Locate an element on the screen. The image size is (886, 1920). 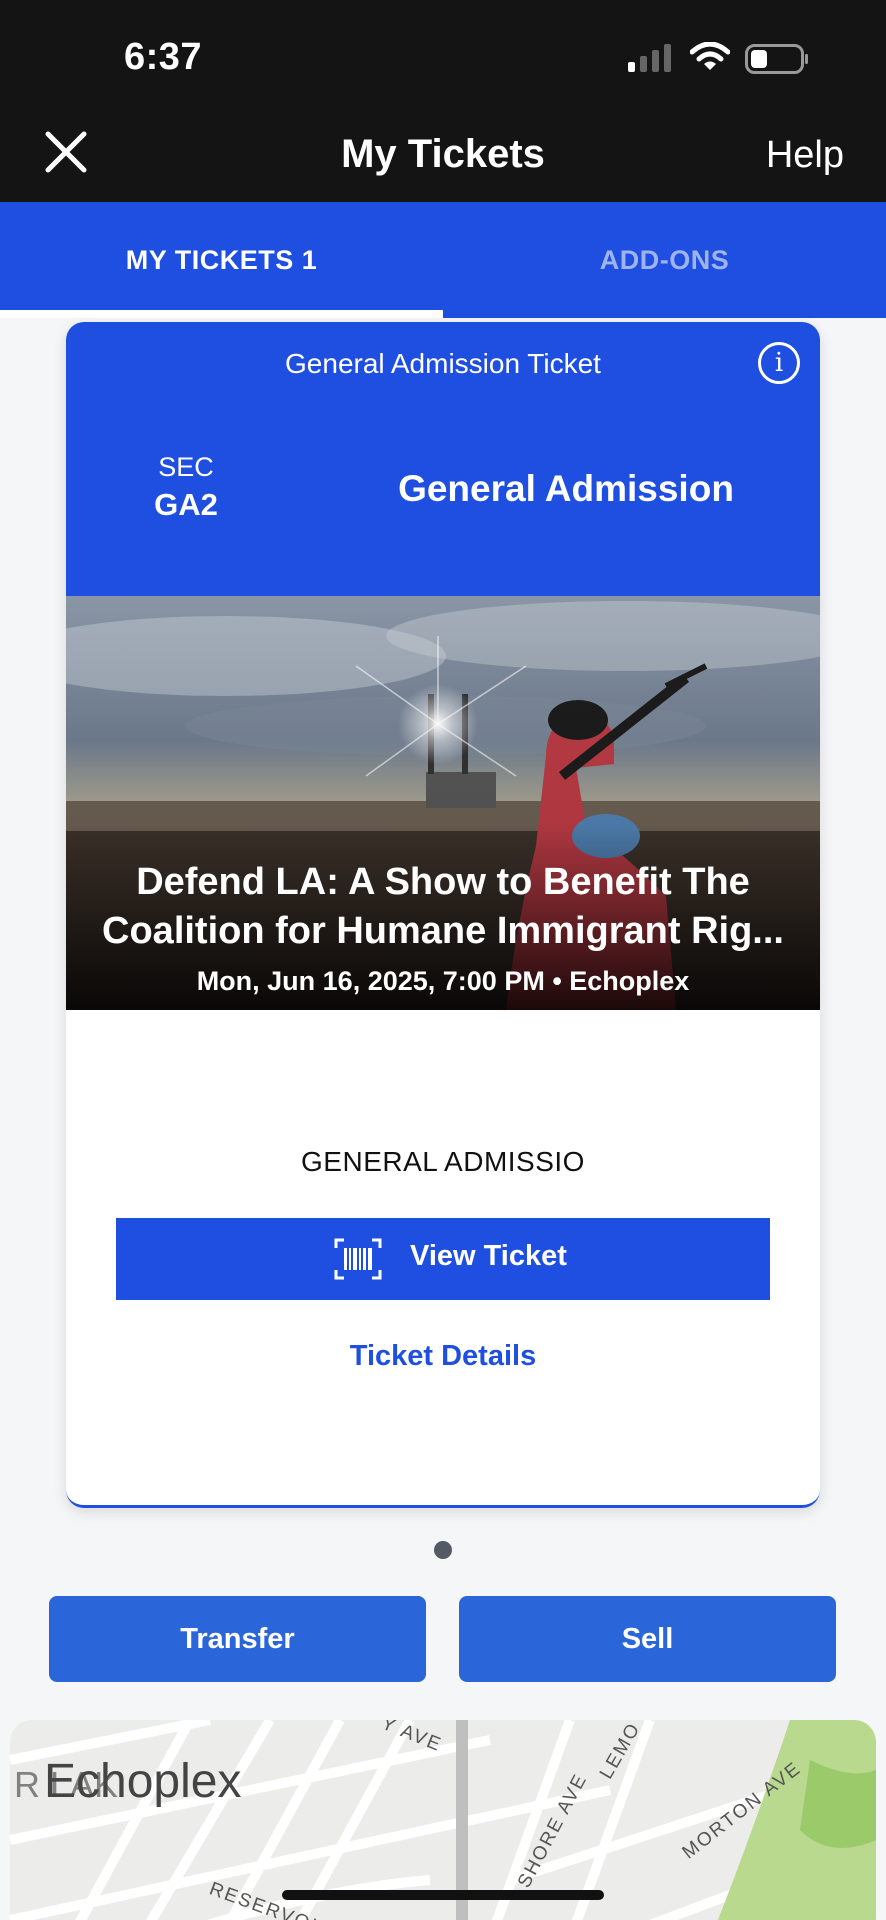
barcode-icon is located at coordinates (358, 1259).